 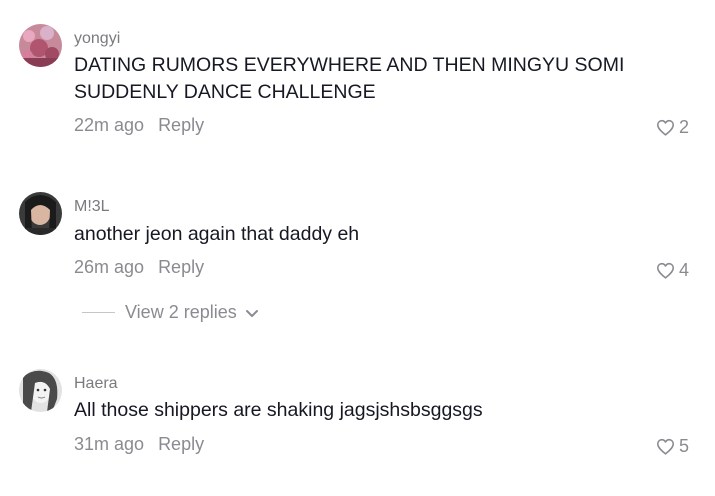 I want to click on like-button: 4, so click(x=672, y=270).